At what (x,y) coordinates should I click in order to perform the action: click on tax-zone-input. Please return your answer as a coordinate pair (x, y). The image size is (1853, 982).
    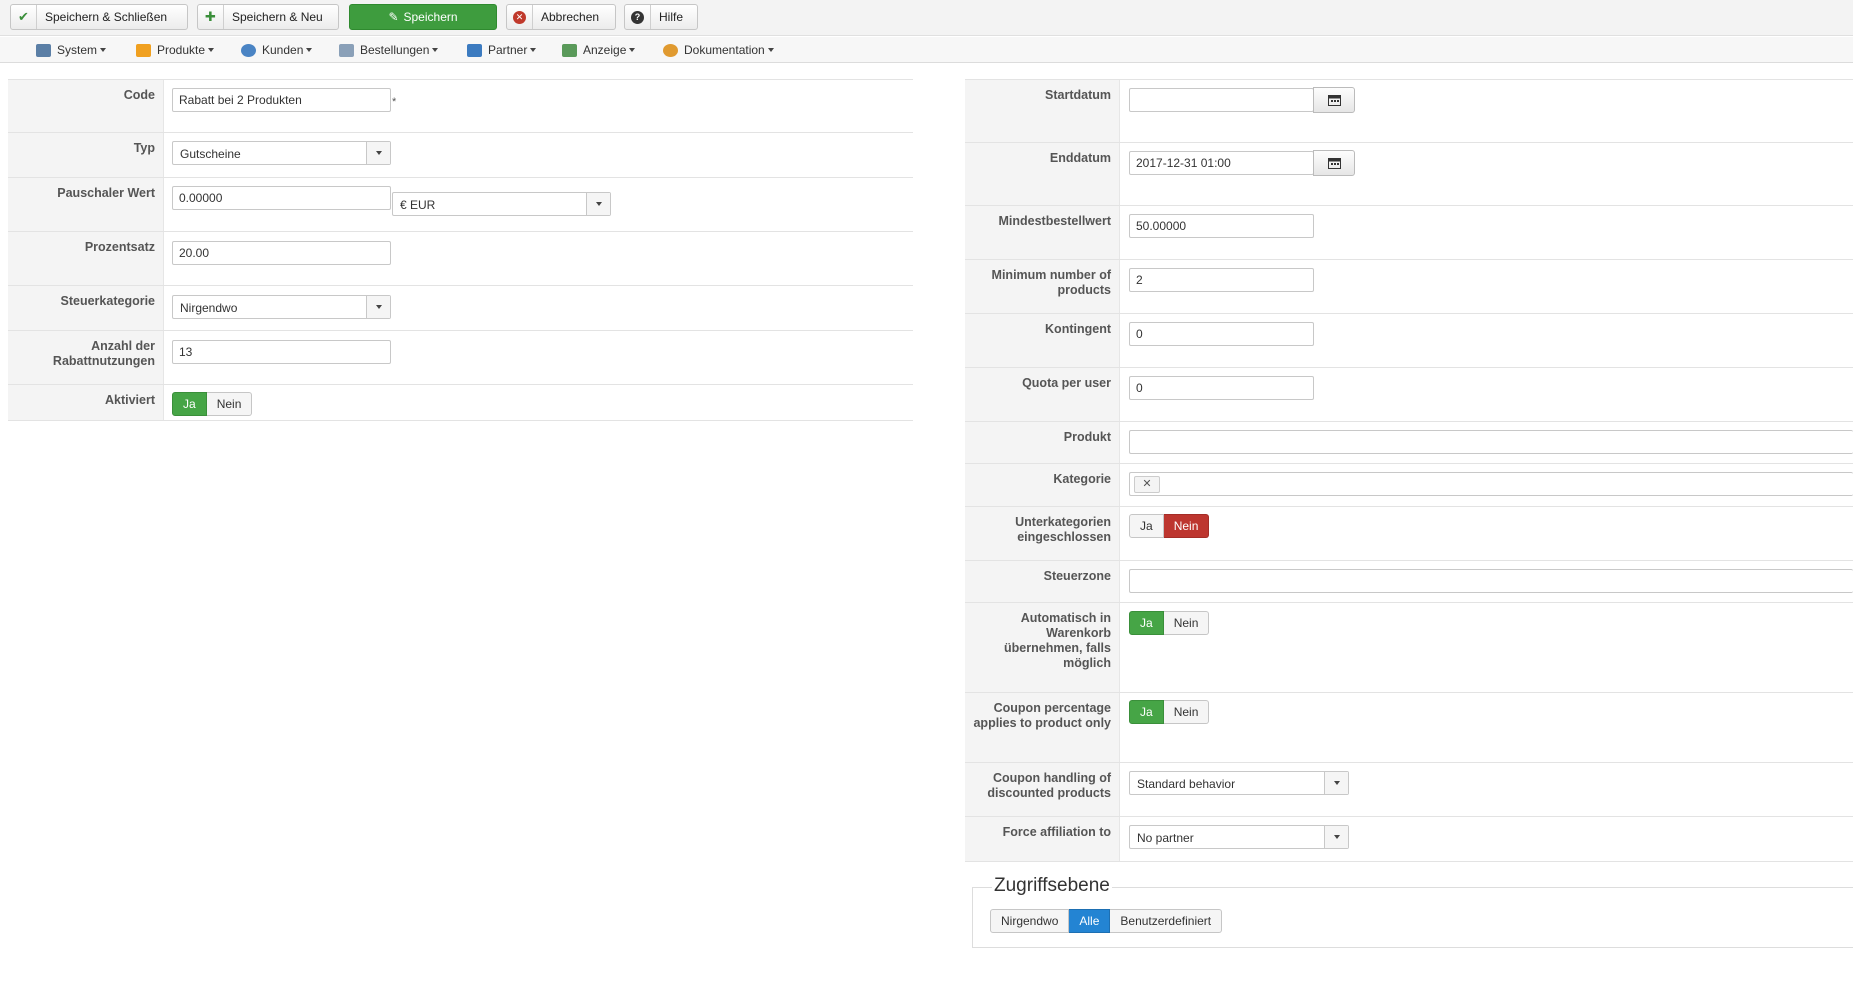
    Looking at the image, I should click on (1491, 581).